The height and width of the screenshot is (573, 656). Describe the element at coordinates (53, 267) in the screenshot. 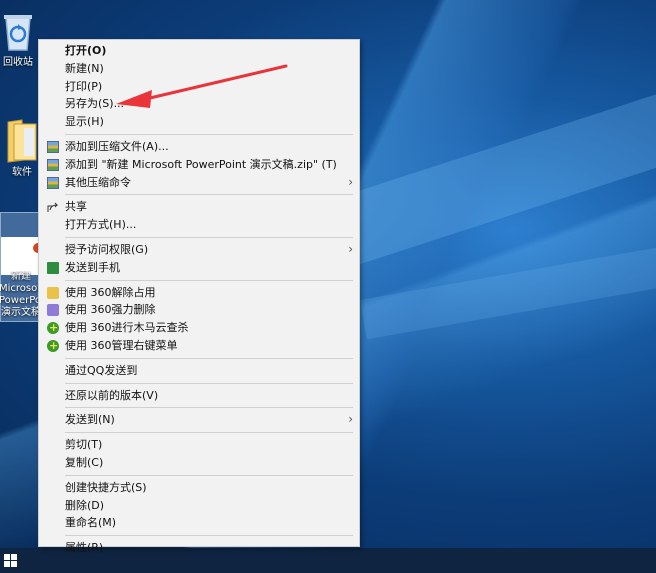

I see `phone-icon` at that location.